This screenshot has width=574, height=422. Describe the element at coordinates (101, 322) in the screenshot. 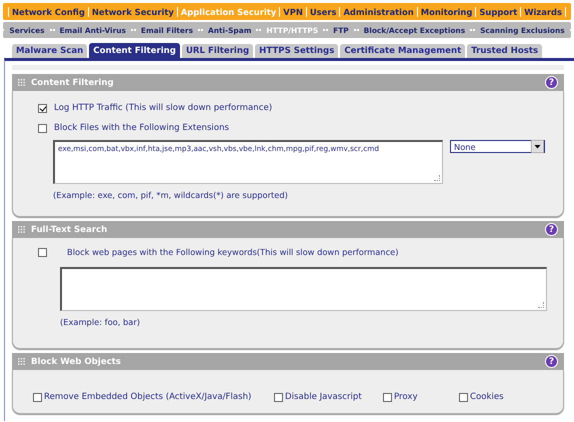

I see `hint-text: (Example: foo, bar)` at that location.